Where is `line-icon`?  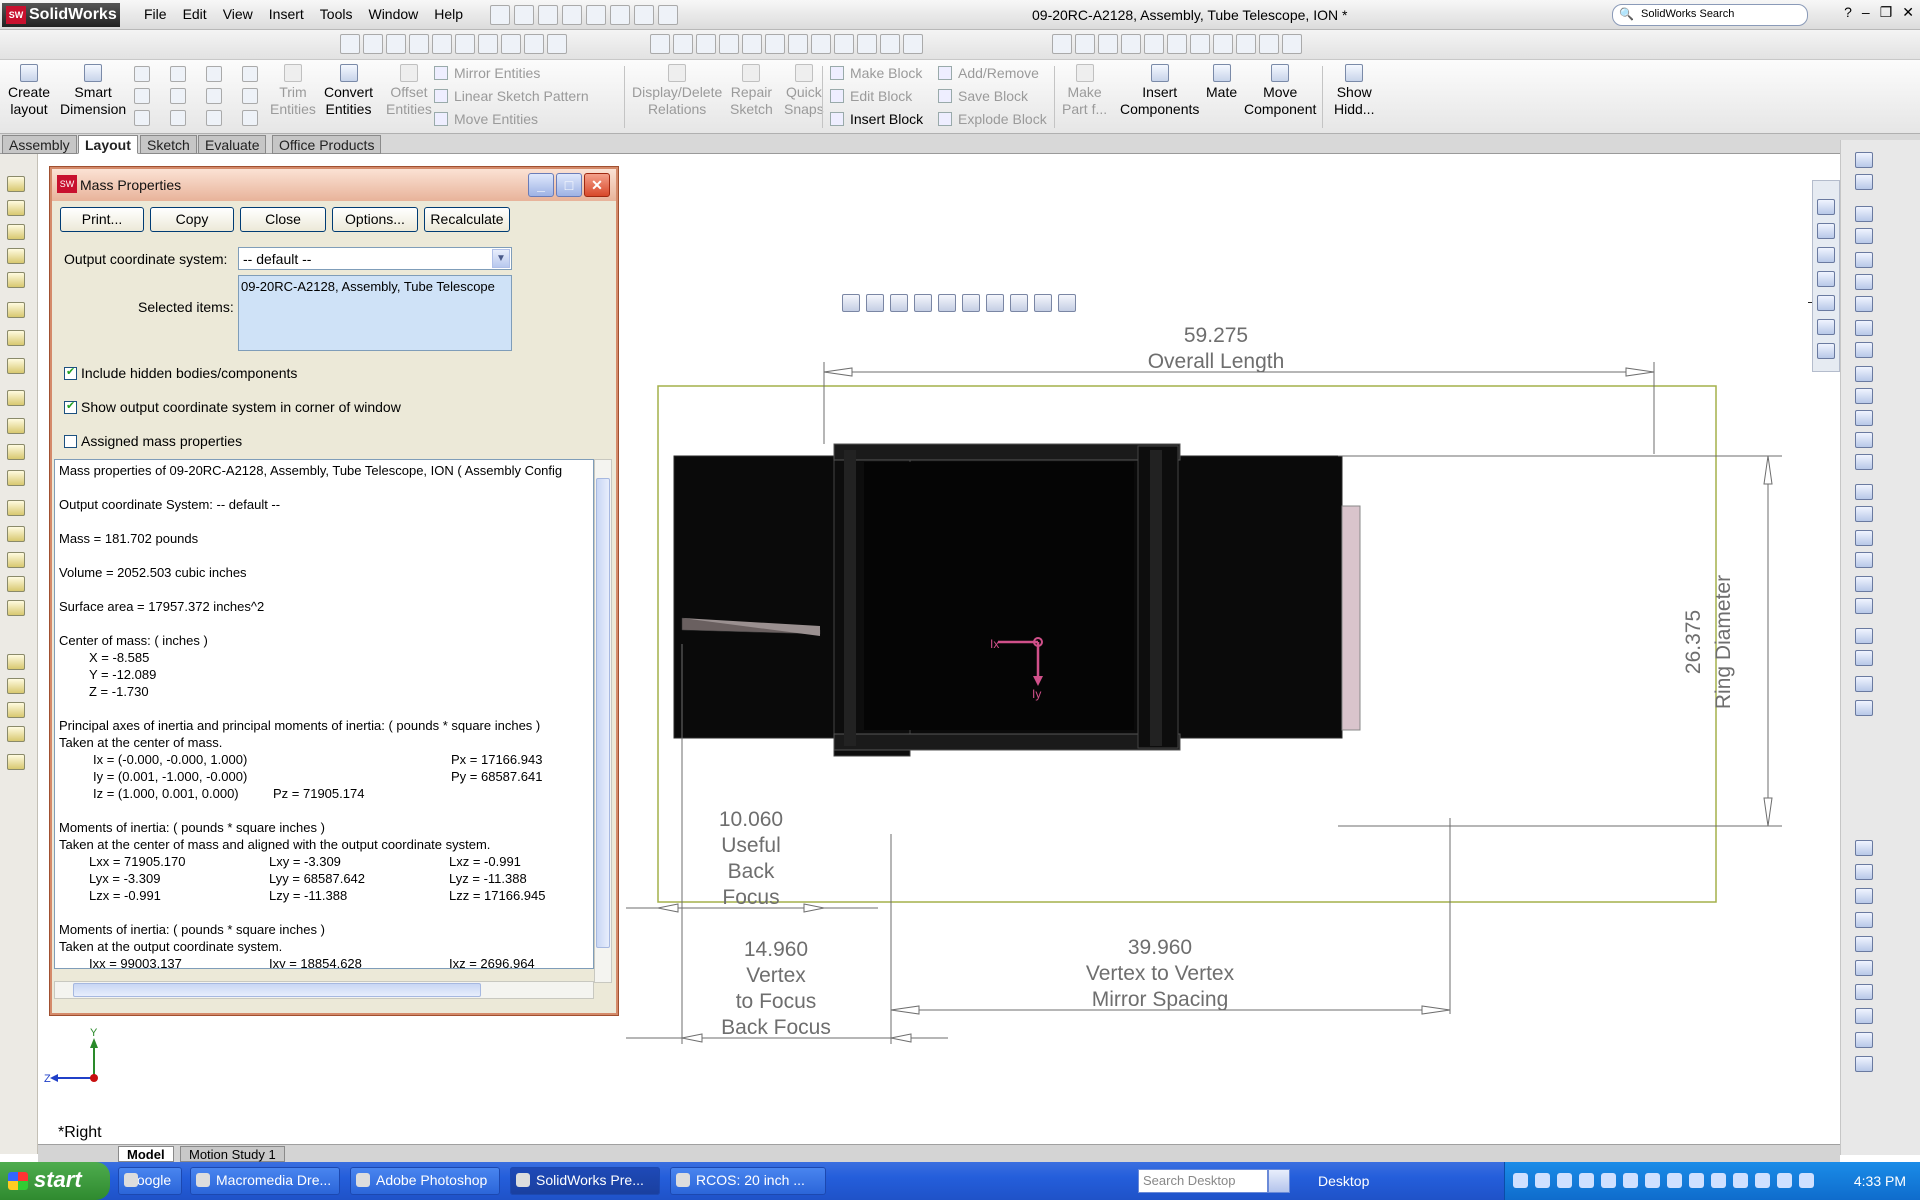
line-icon is located at coordinates (1864, 214).